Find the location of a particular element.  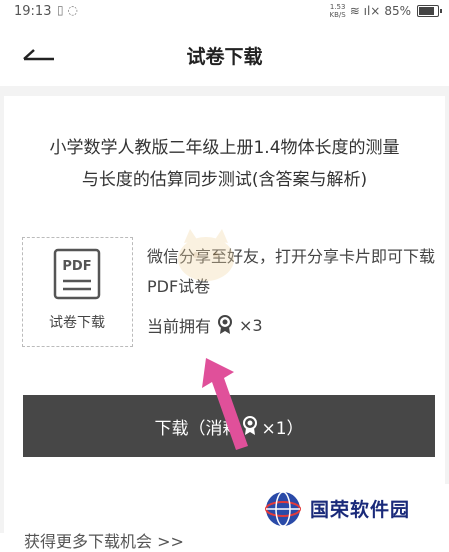

battery-percent: 85% is located at coordinates (397, 11).